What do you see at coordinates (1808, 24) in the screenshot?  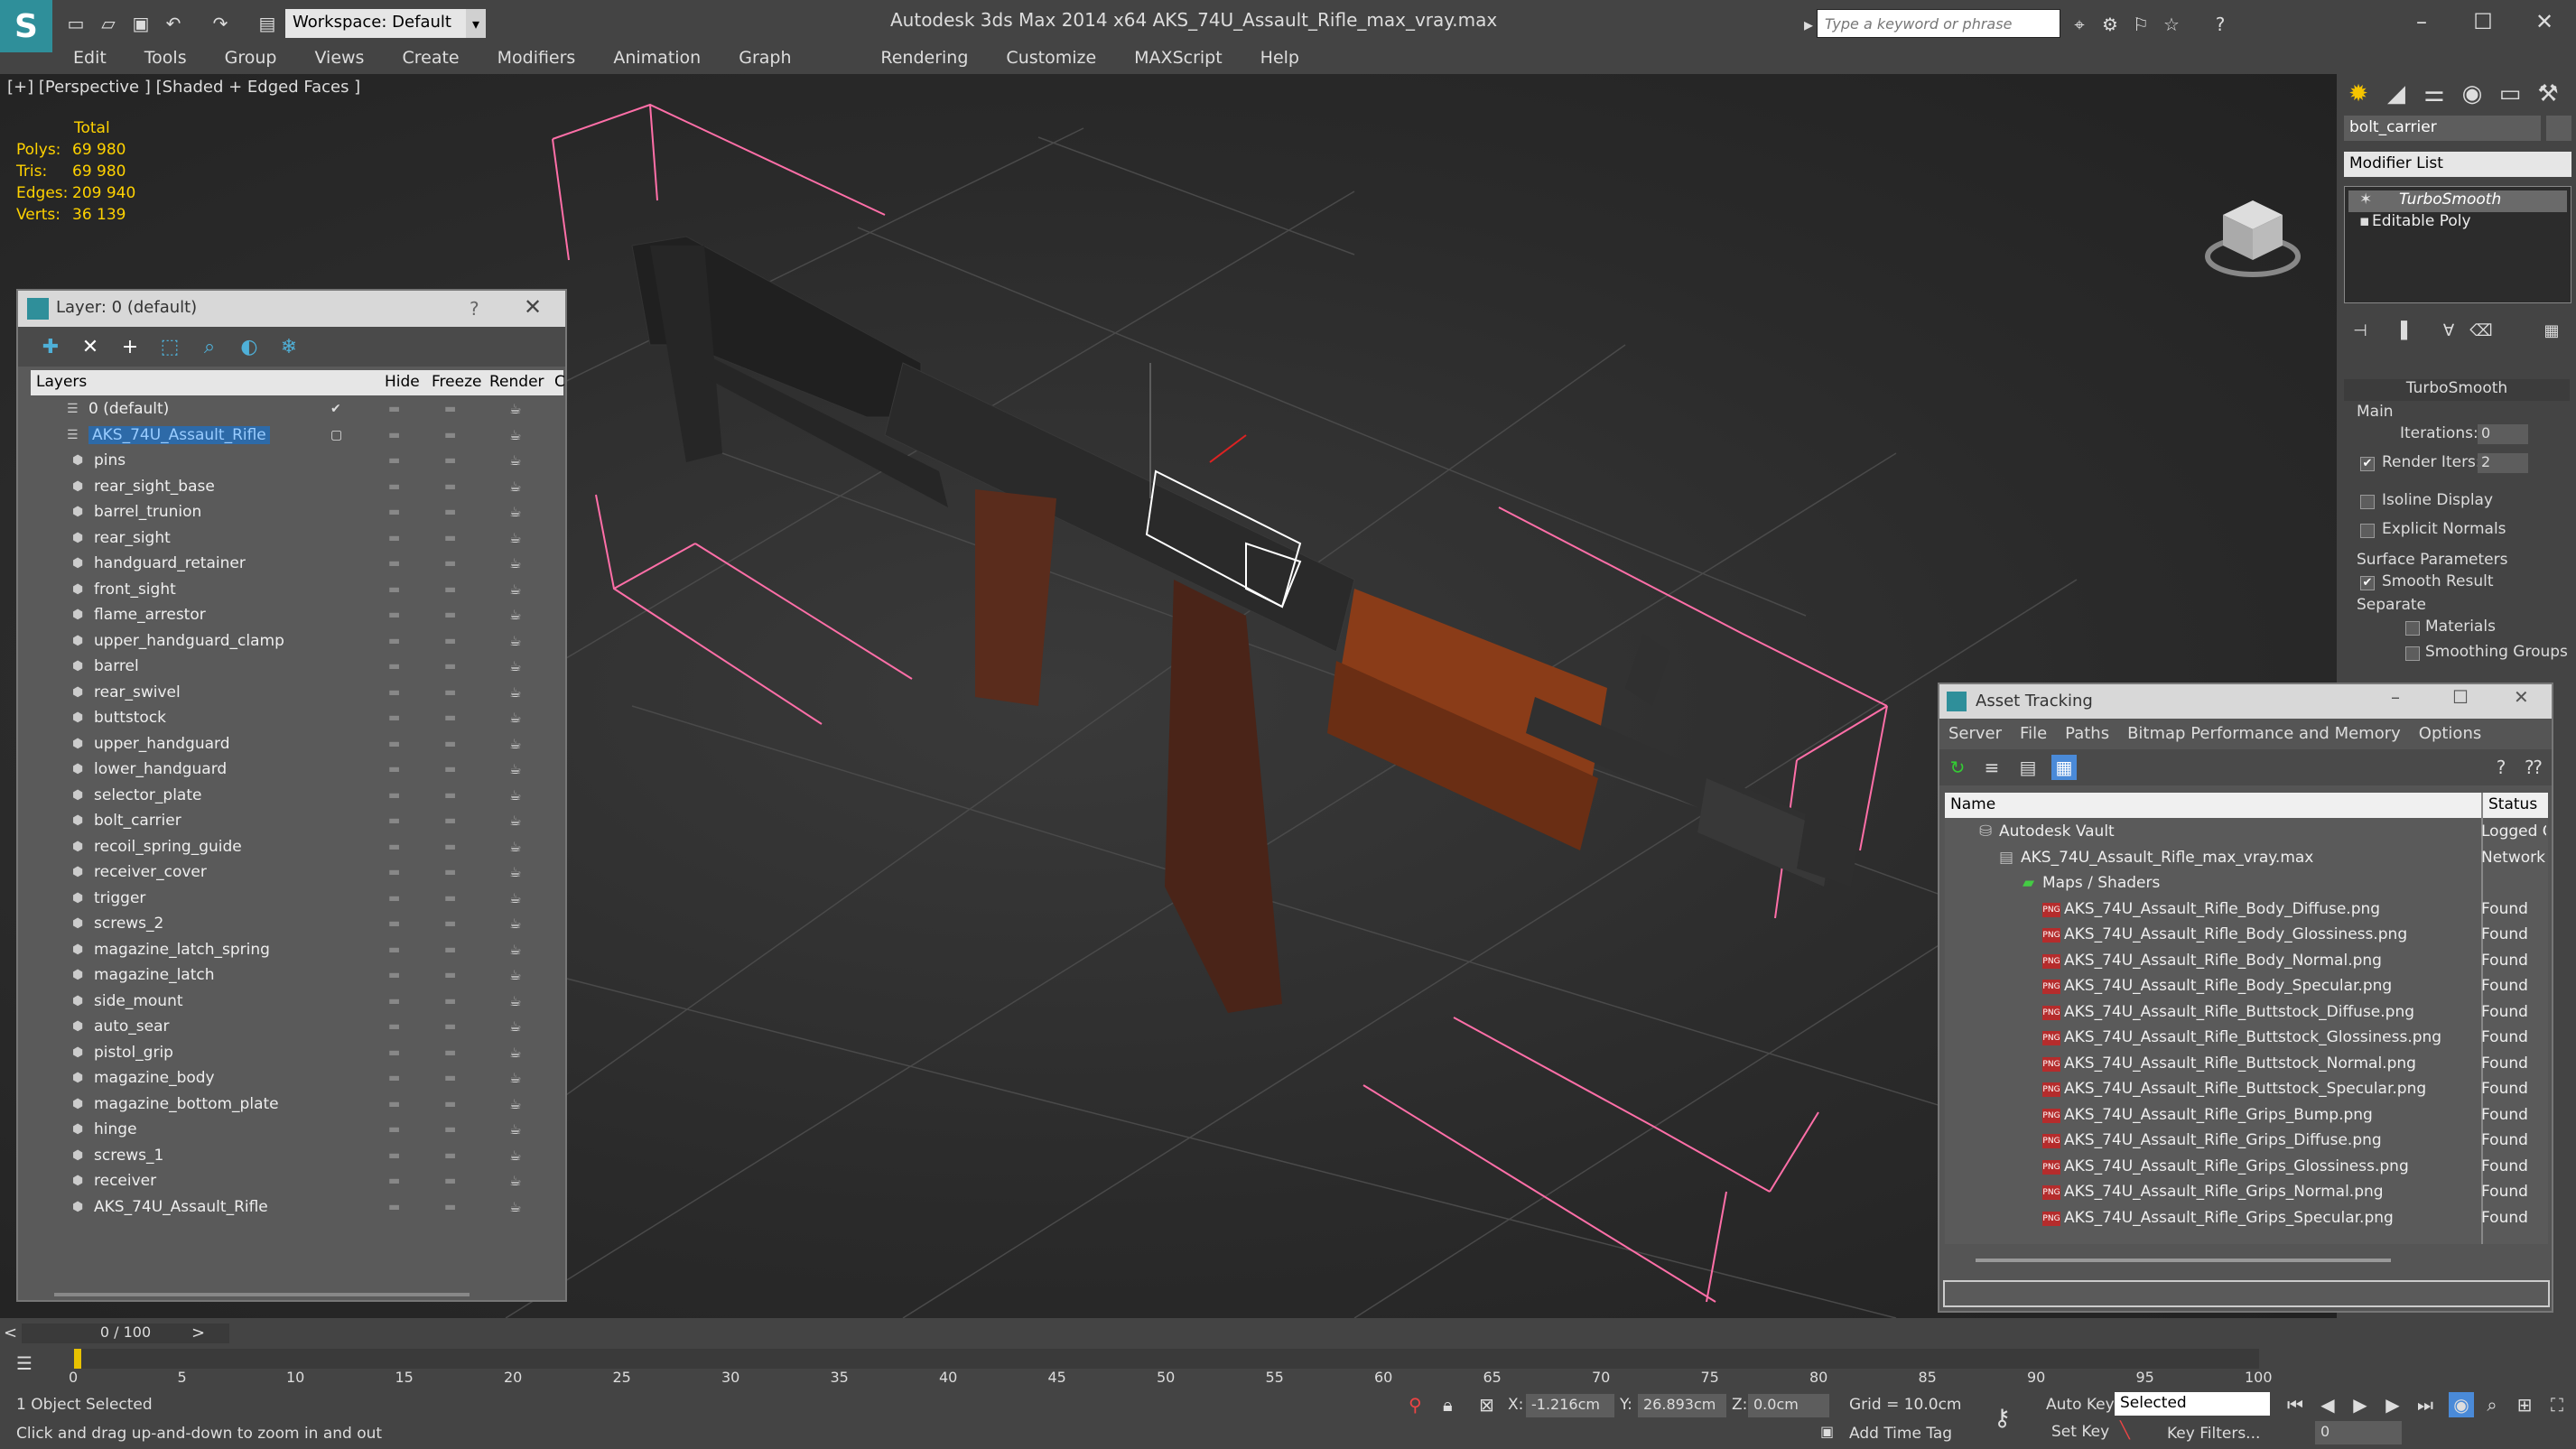 I see `search-expand-icon: ▸` at bounding box center [1808, 24].